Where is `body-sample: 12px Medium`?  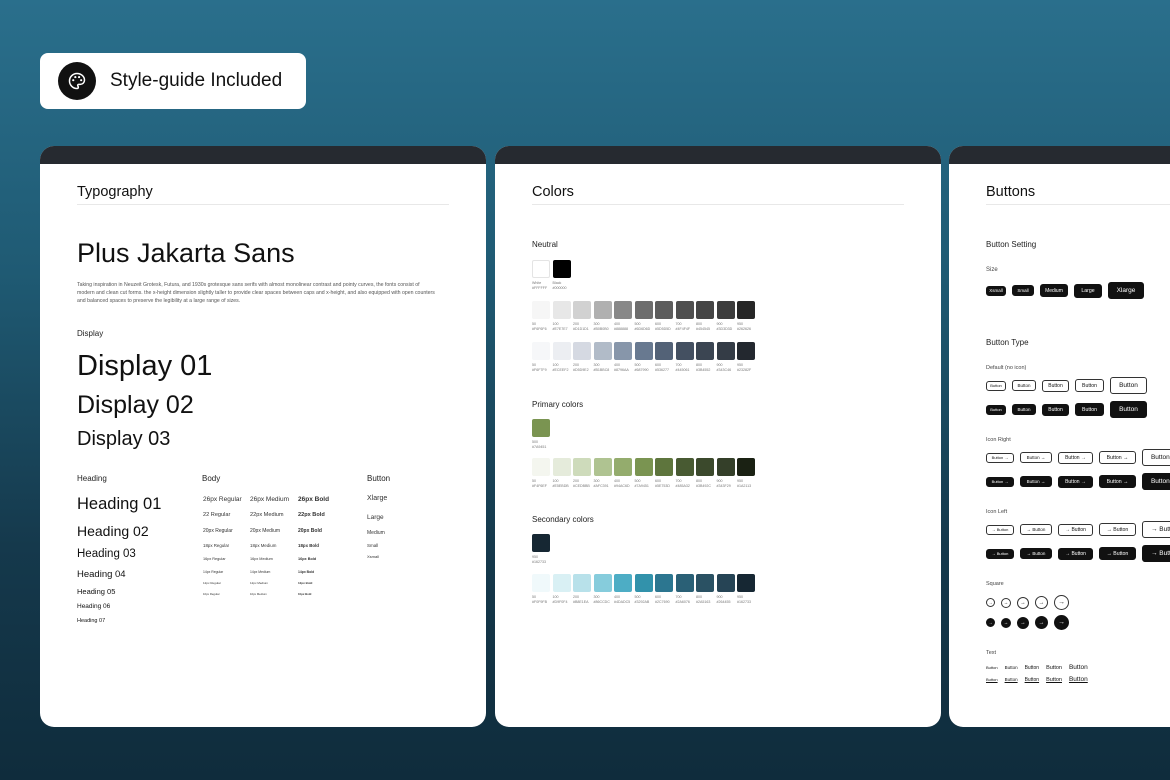
body-sample: 12px Medium is located at coordinates (259, 583).